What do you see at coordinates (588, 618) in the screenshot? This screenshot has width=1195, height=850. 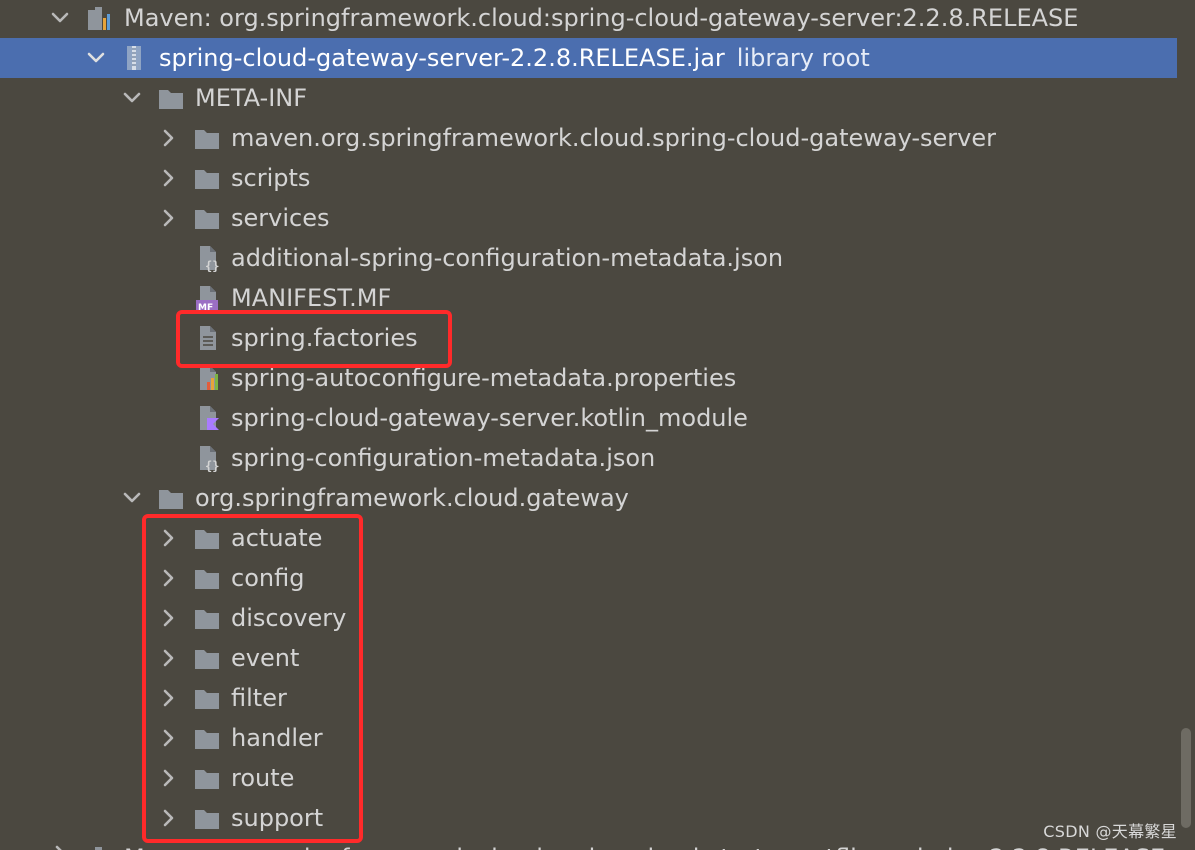 I see `tree-row-discovery: discovery` at bounding box center [588, 618].